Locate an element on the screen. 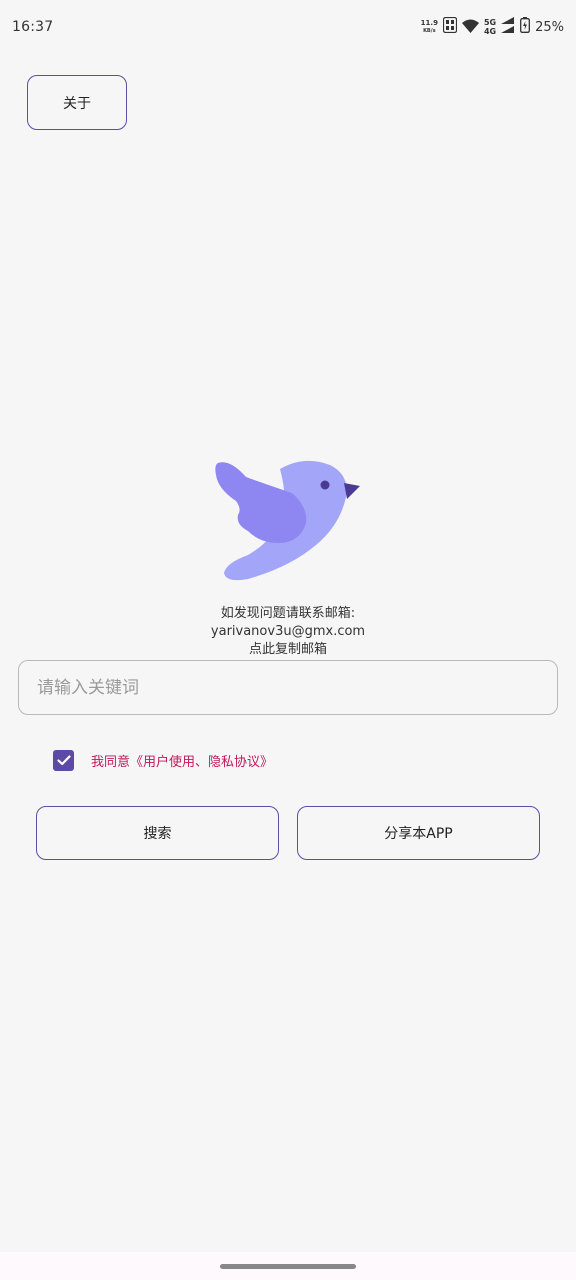 The width and height of the screenshot is (576, 1280). agreement-row: 我同意《用户使用、隐私协议》 is located at coordinates (163, 760).